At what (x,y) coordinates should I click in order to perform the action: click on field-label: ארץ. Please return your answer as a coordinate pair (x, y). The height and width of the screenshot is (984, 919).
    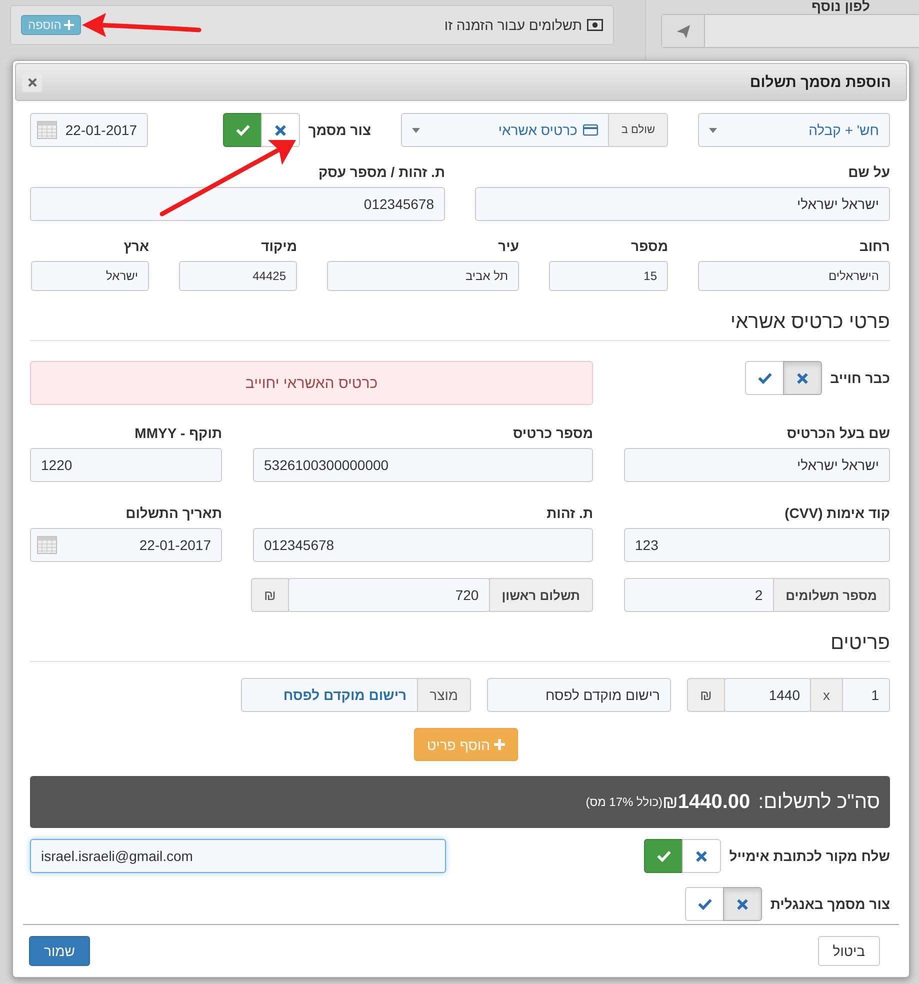
    Looking at the image, I should click on (135, 246).